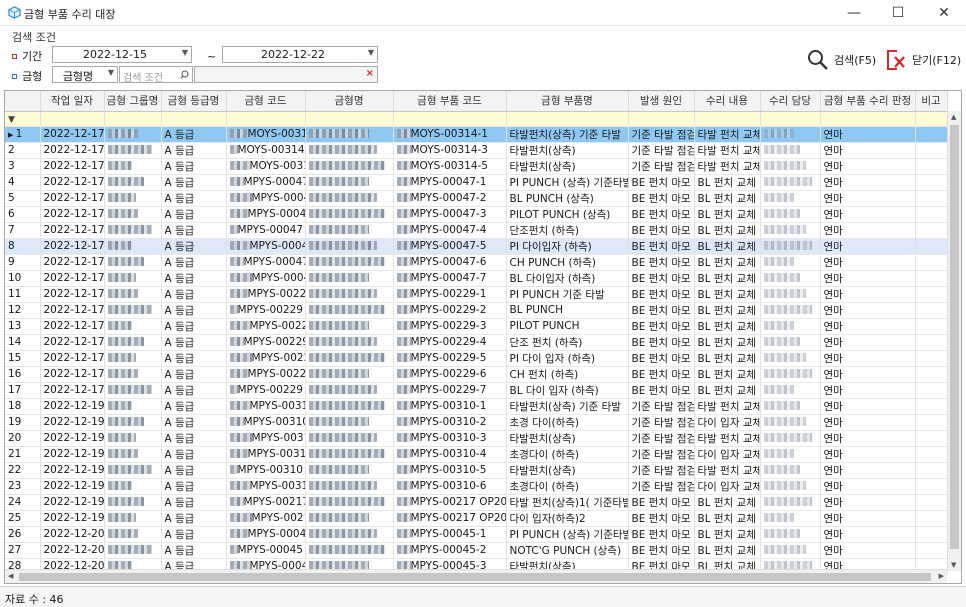 The height and width of the screenshot is (607, 966). What do you see at coordinates (23, 550) in the screenshot?
I see `row-number-cell: 27` at bounding box center [23, 550].